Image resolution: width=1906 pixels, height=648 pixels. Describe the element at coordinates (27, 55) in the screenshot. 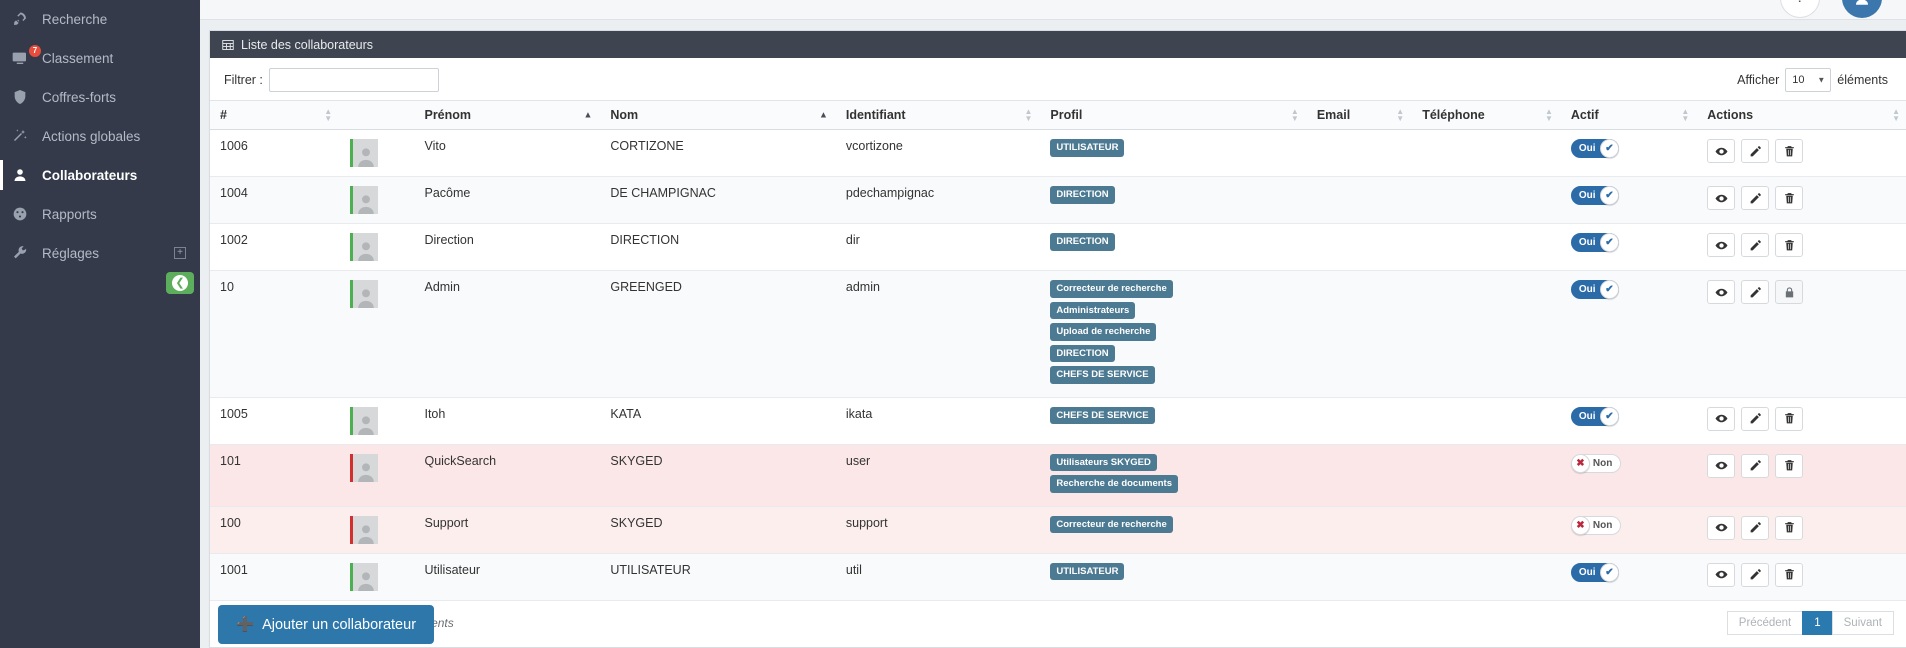

I see `monitor-icon: 7` at that location.